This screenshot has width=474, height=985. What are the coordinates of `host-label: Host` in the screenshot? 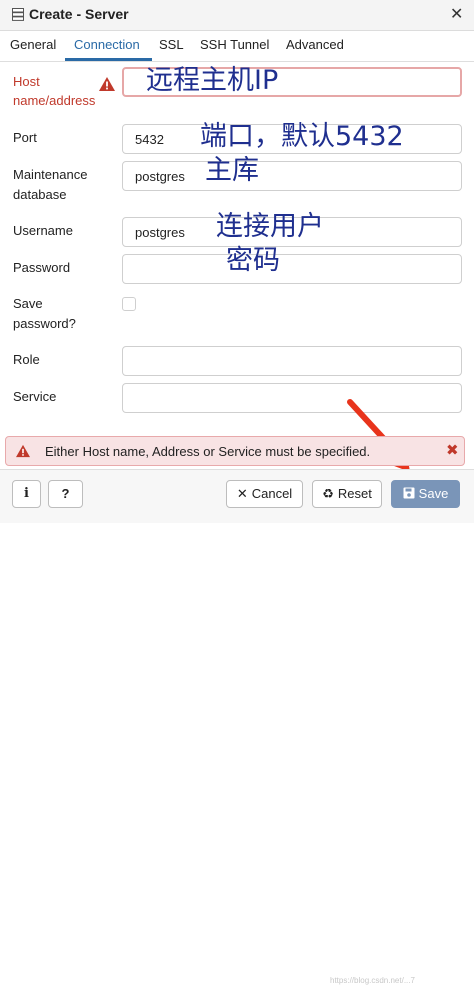 It's located at (26, 81).